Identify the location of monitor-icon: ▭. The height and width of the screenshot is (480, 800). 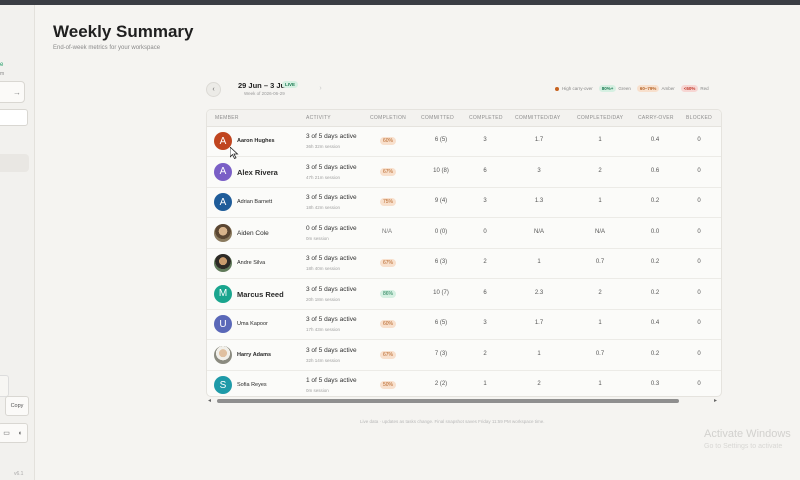
(6, 433).